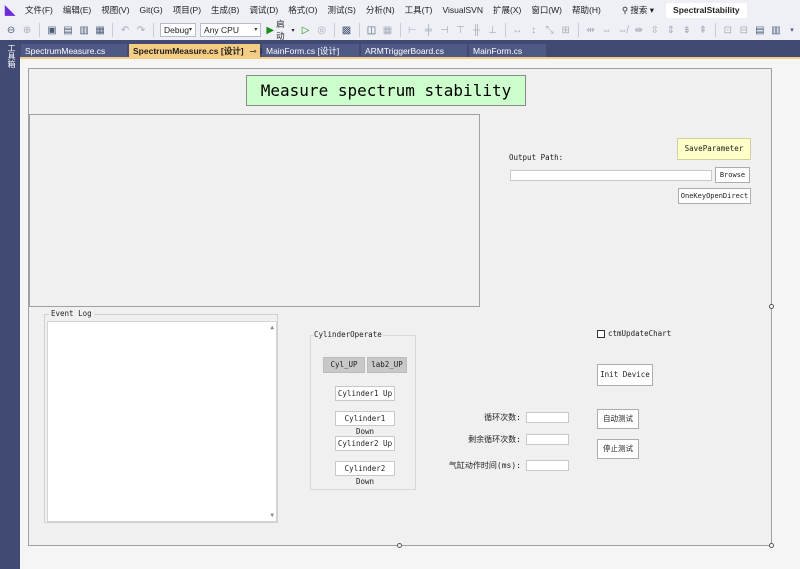  I want to click on platform-value: Any CPU, so click(221, 30).